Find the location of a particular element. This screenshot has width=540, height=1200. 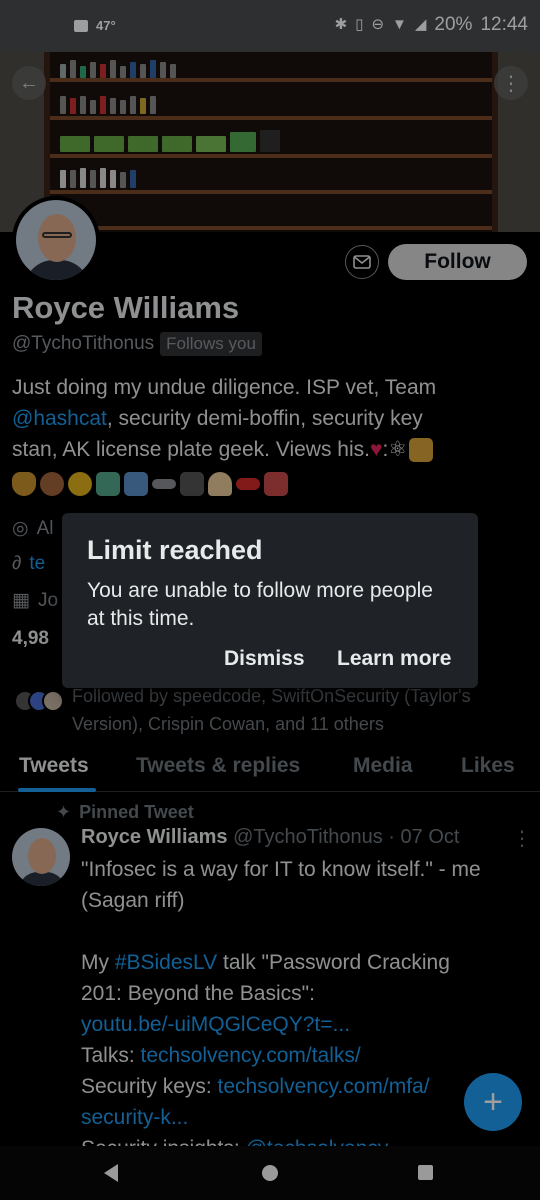

learn-more-button: Learn more is located at coordinates (394, 659).